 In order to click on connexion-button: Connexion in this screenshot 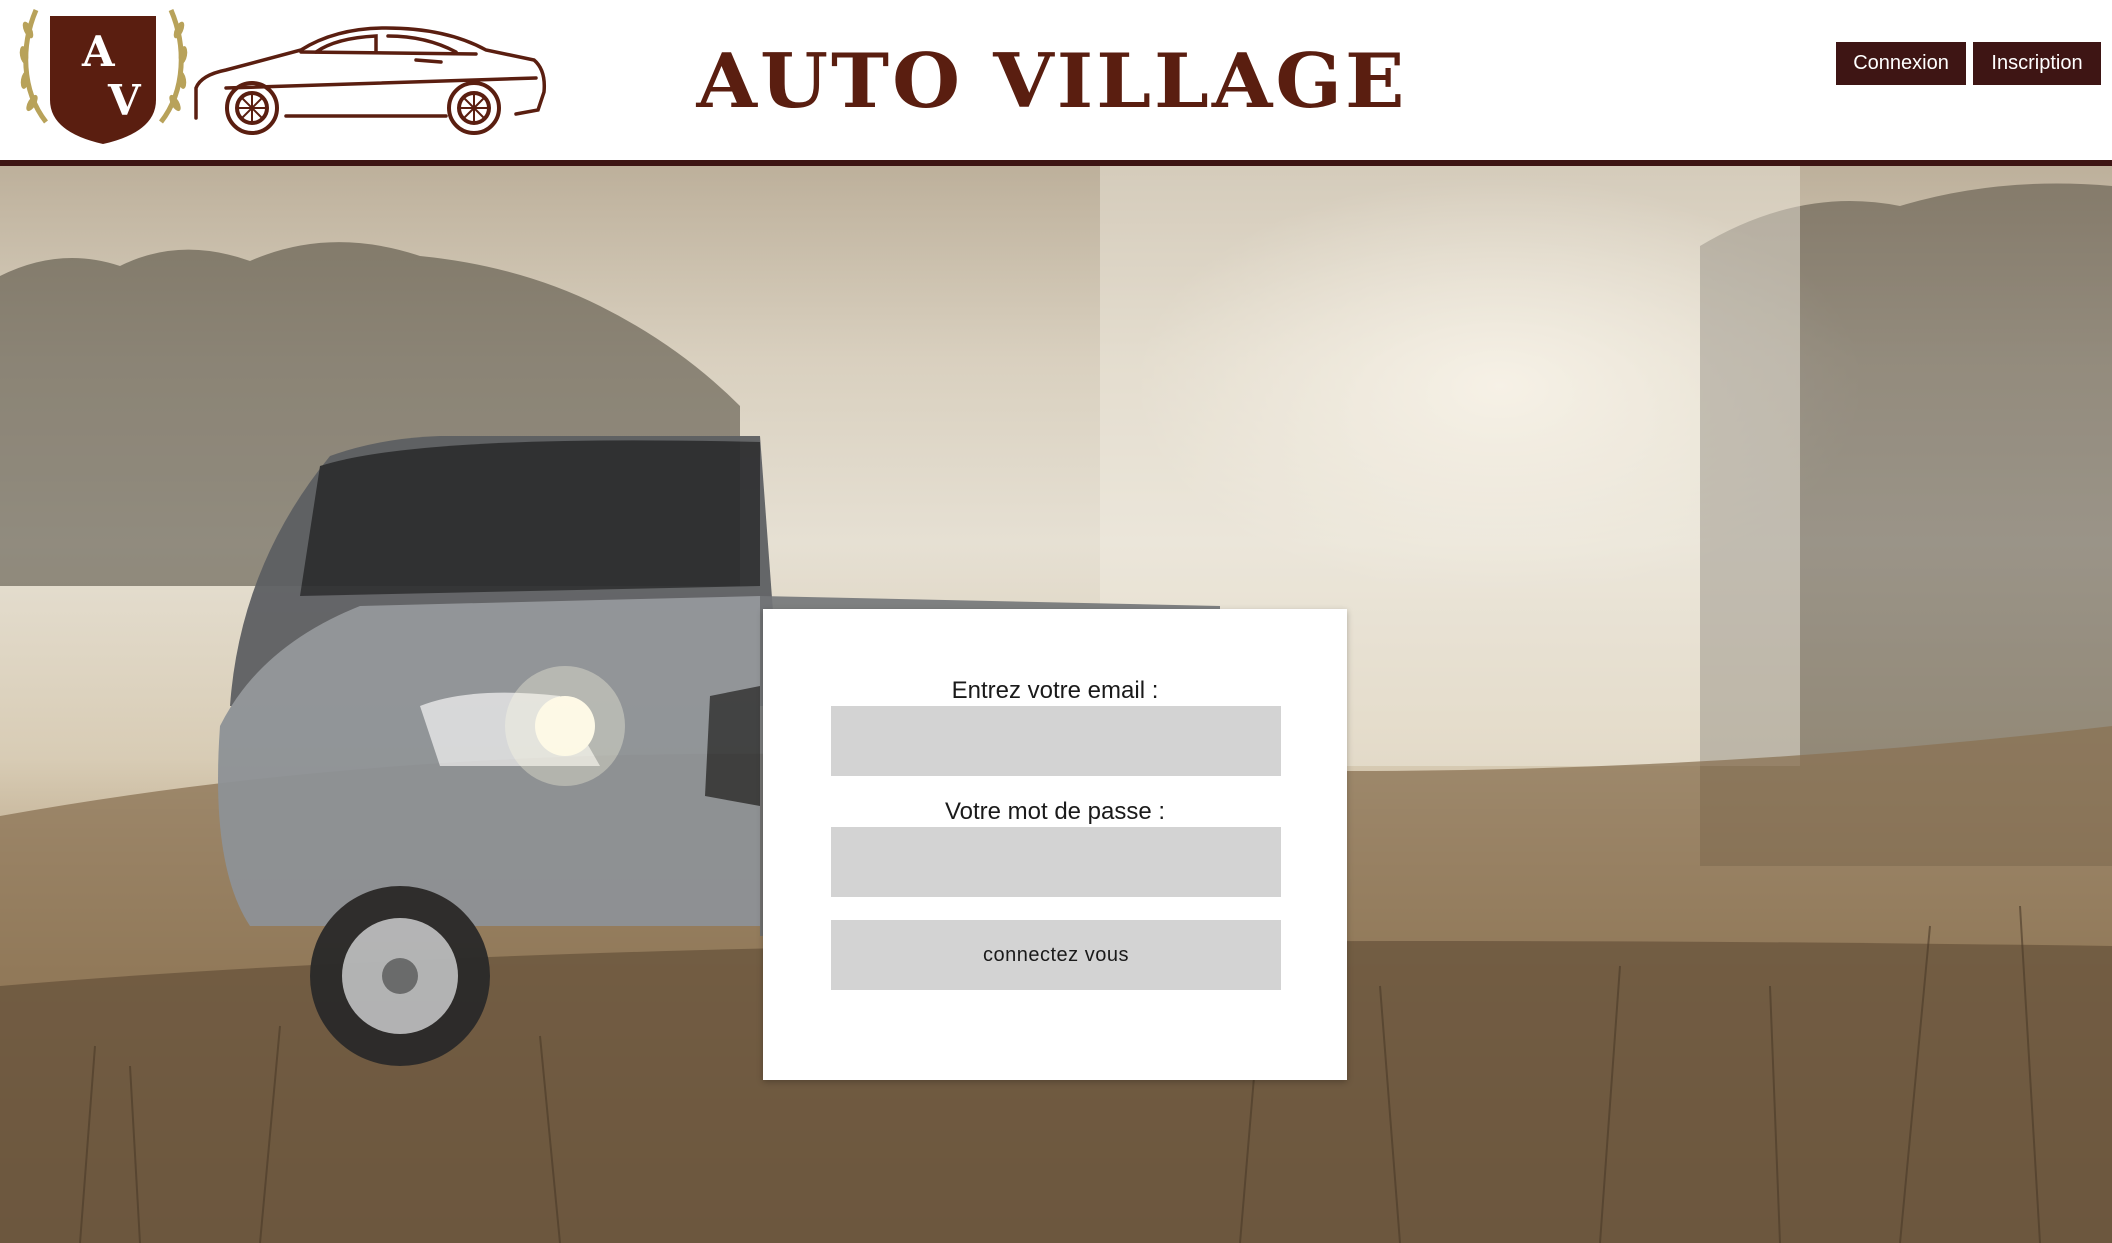, I will do `click(1901, 63)`.